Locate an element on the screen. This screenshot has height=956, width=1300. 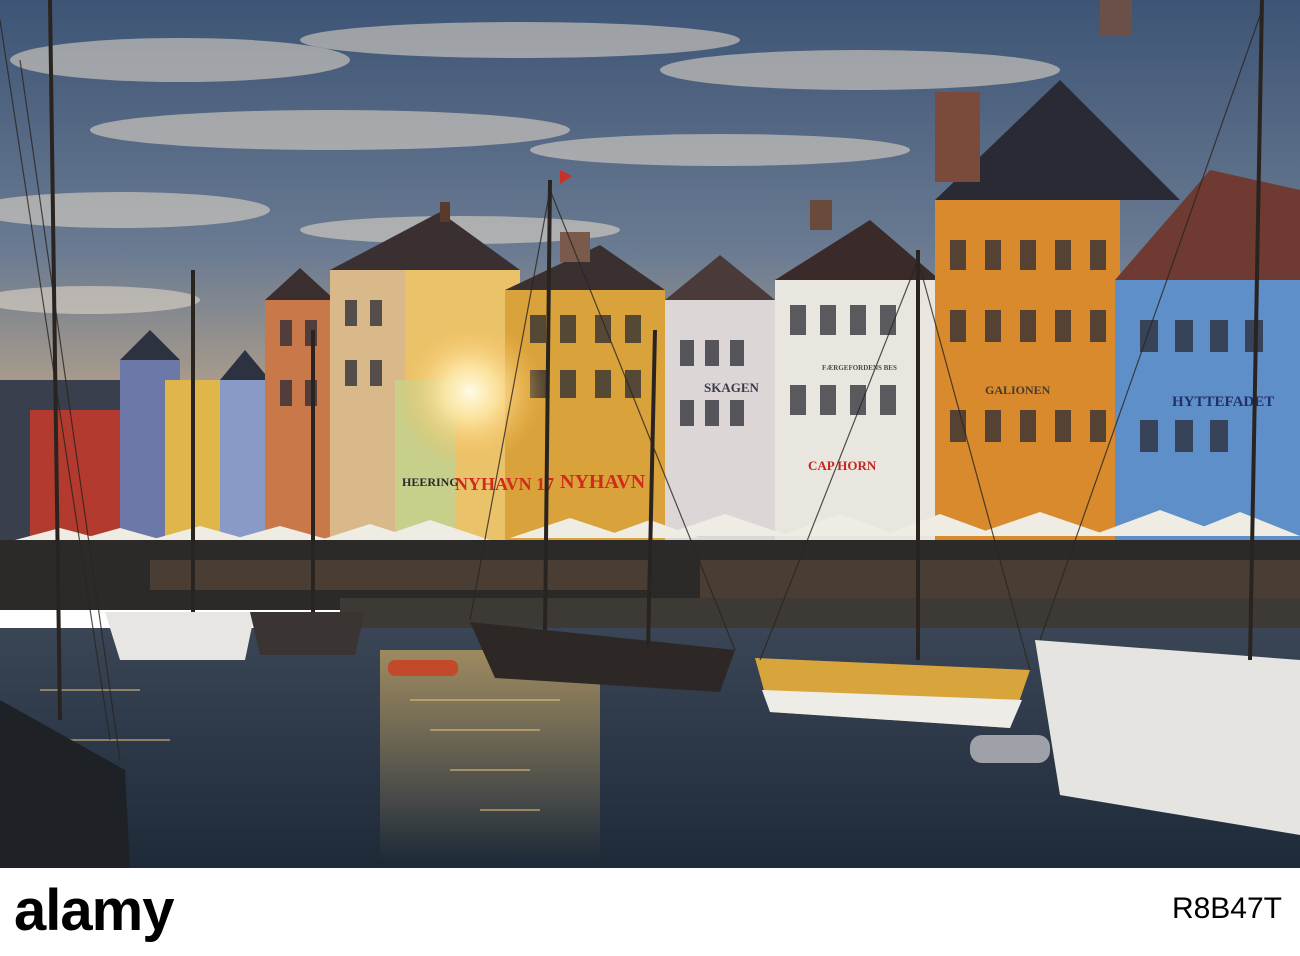
sign-faergekroen: FÆRGEFORDENS BES is located at coordinates (859, 368).